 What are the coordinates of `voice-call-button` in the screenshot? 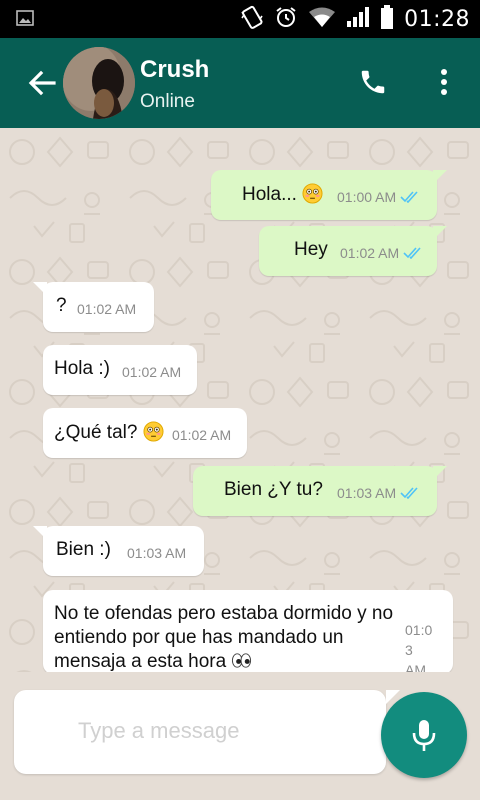 It's located at (373, 82).